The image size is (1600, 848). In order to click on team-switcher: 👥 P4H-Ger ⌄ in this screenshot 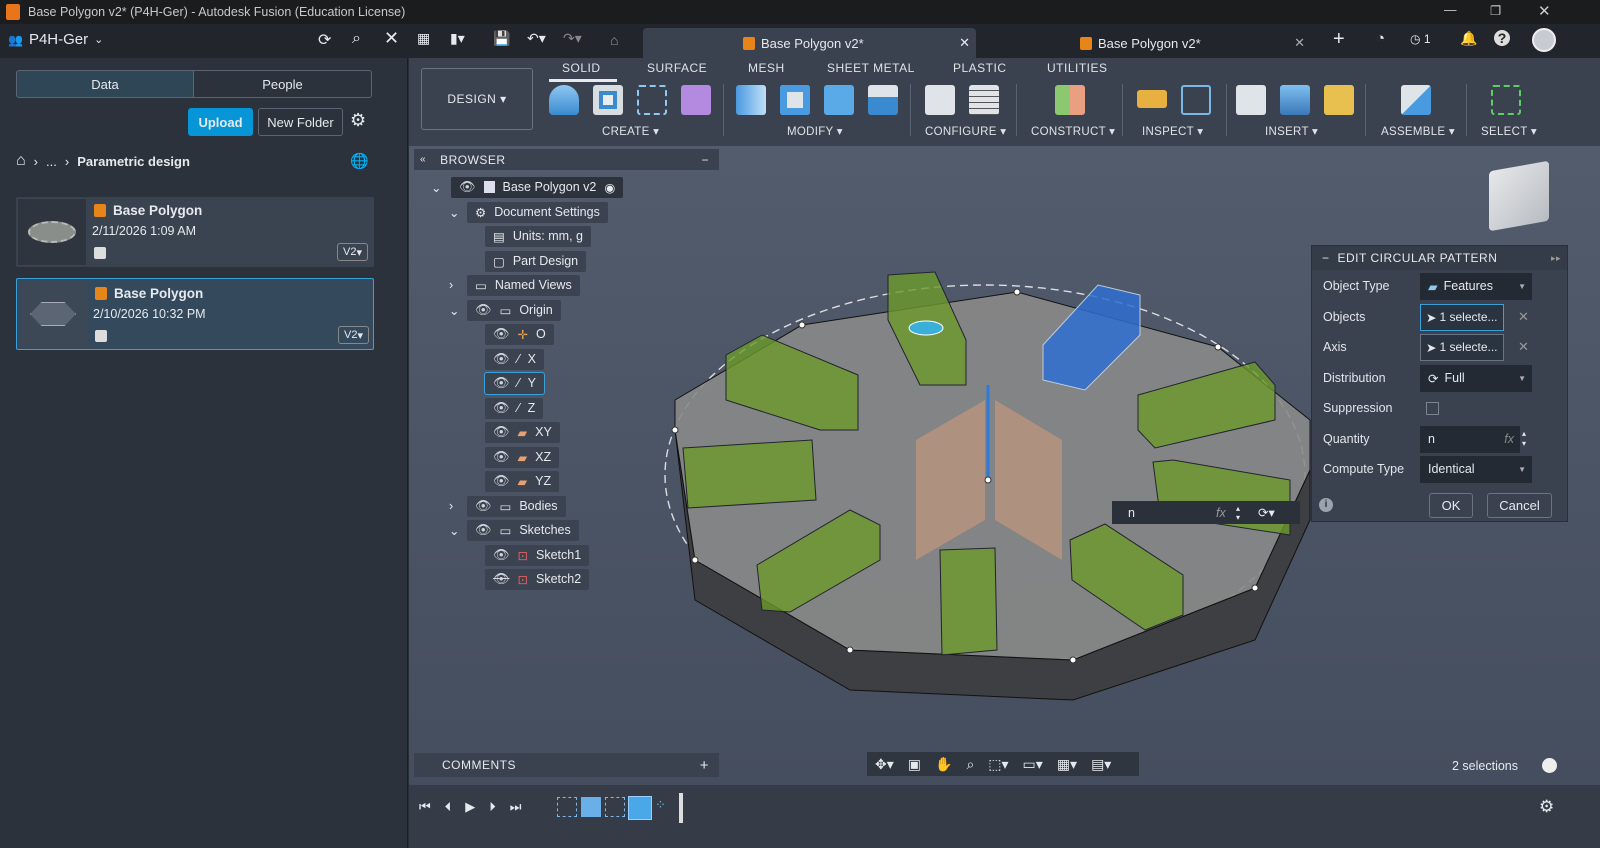, I will do `click(55, 39)`.